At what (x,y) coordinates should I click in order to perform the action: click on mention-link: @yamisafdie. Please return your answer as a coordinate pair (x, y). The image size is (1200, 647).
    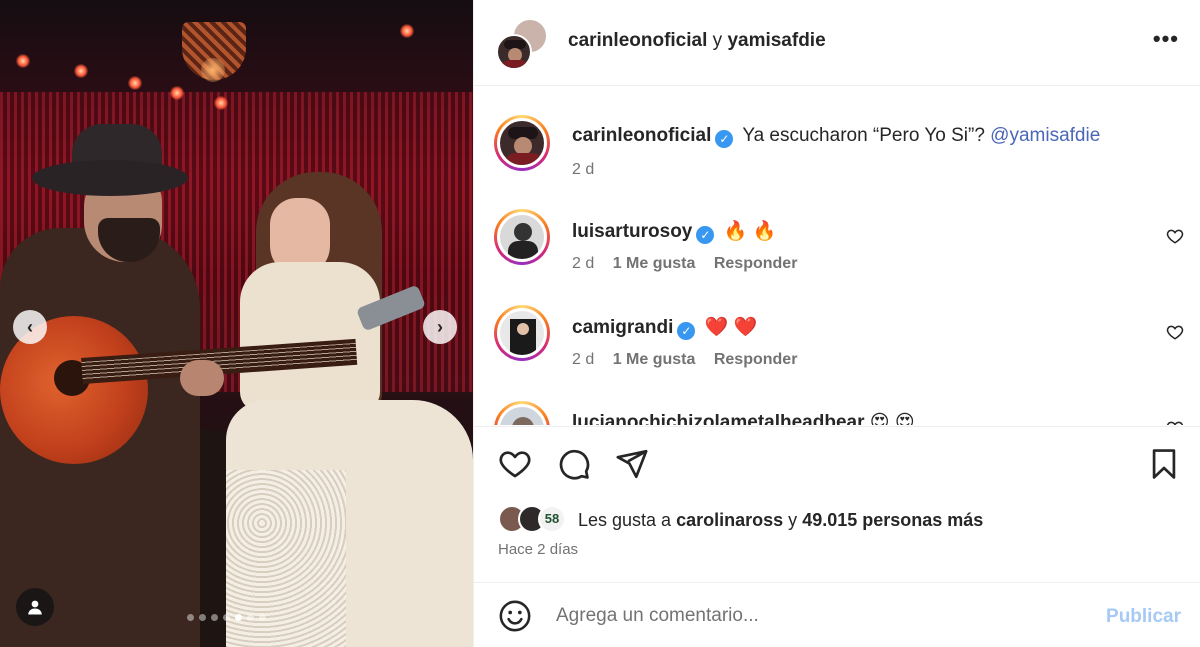
    Looking at the image, I should click on (1045, 135).